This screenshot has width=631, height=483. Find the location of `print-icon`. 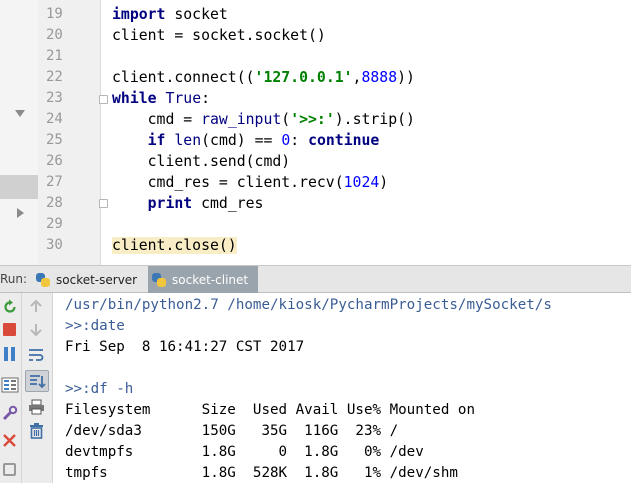

print-icon is located at coordinates (36, 407).